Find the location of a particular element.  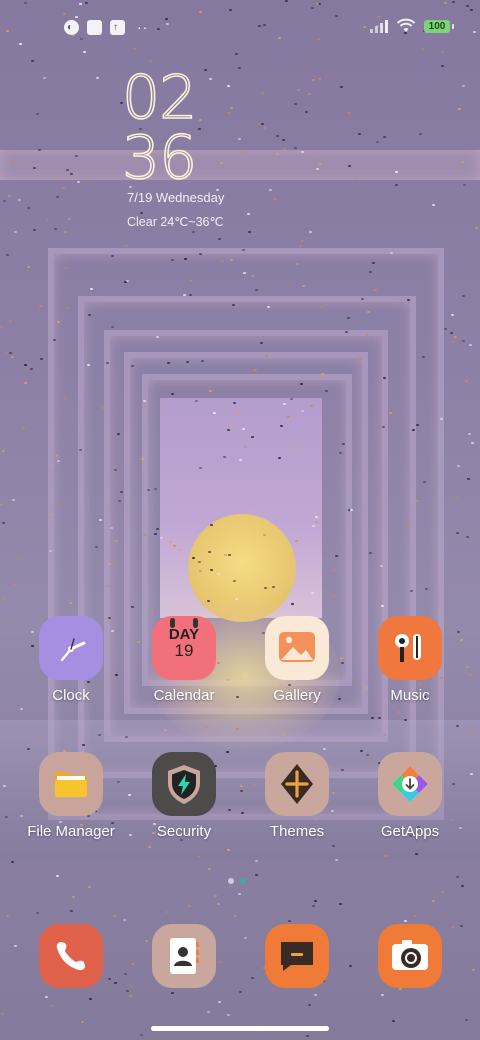

camera-icon is located at coordinates (410, 956).